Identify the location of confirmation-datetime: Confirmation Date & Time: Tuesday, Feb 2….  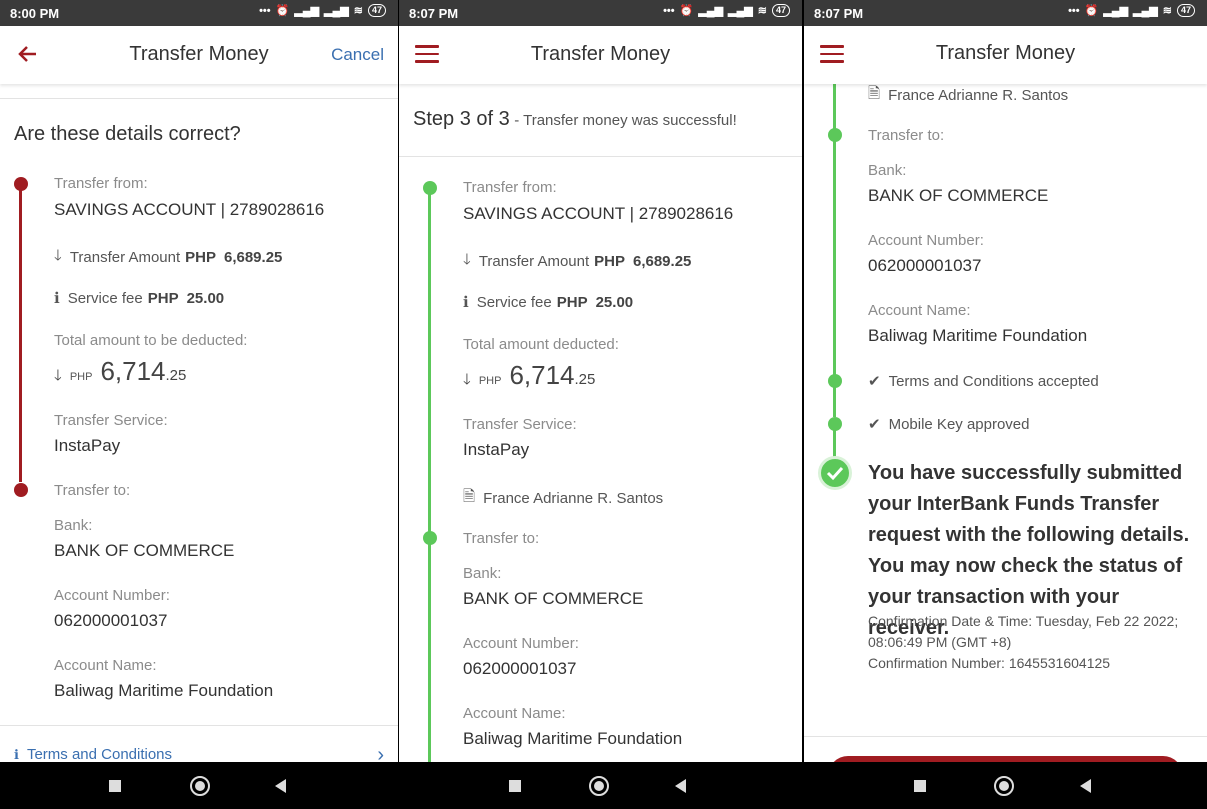
(1023, 621).